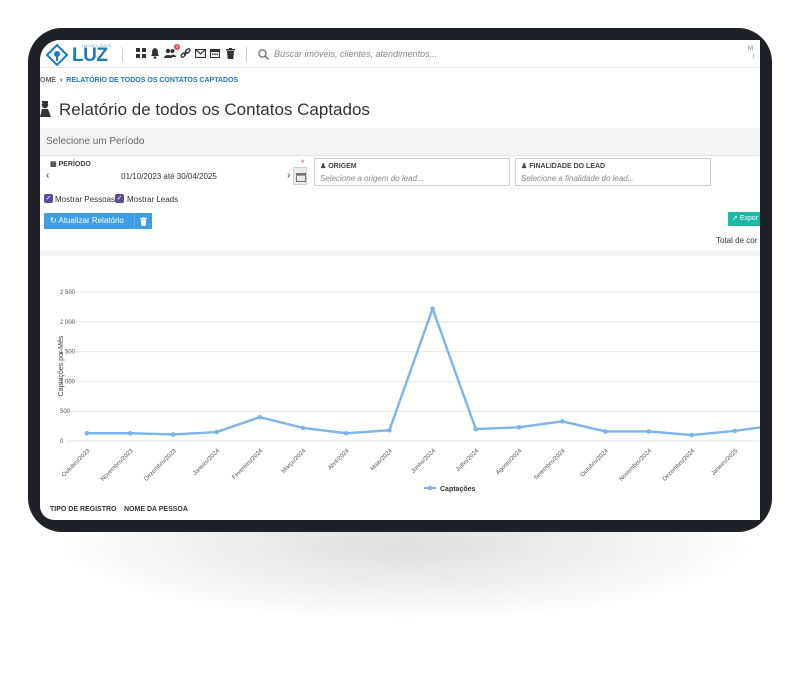 This screenshot has width=804, height=688. What do you see at coordinates (153, 199) in the screenshot?
I see `show-leads-label: Mostrar Leads` at bounding box center [153, 199].